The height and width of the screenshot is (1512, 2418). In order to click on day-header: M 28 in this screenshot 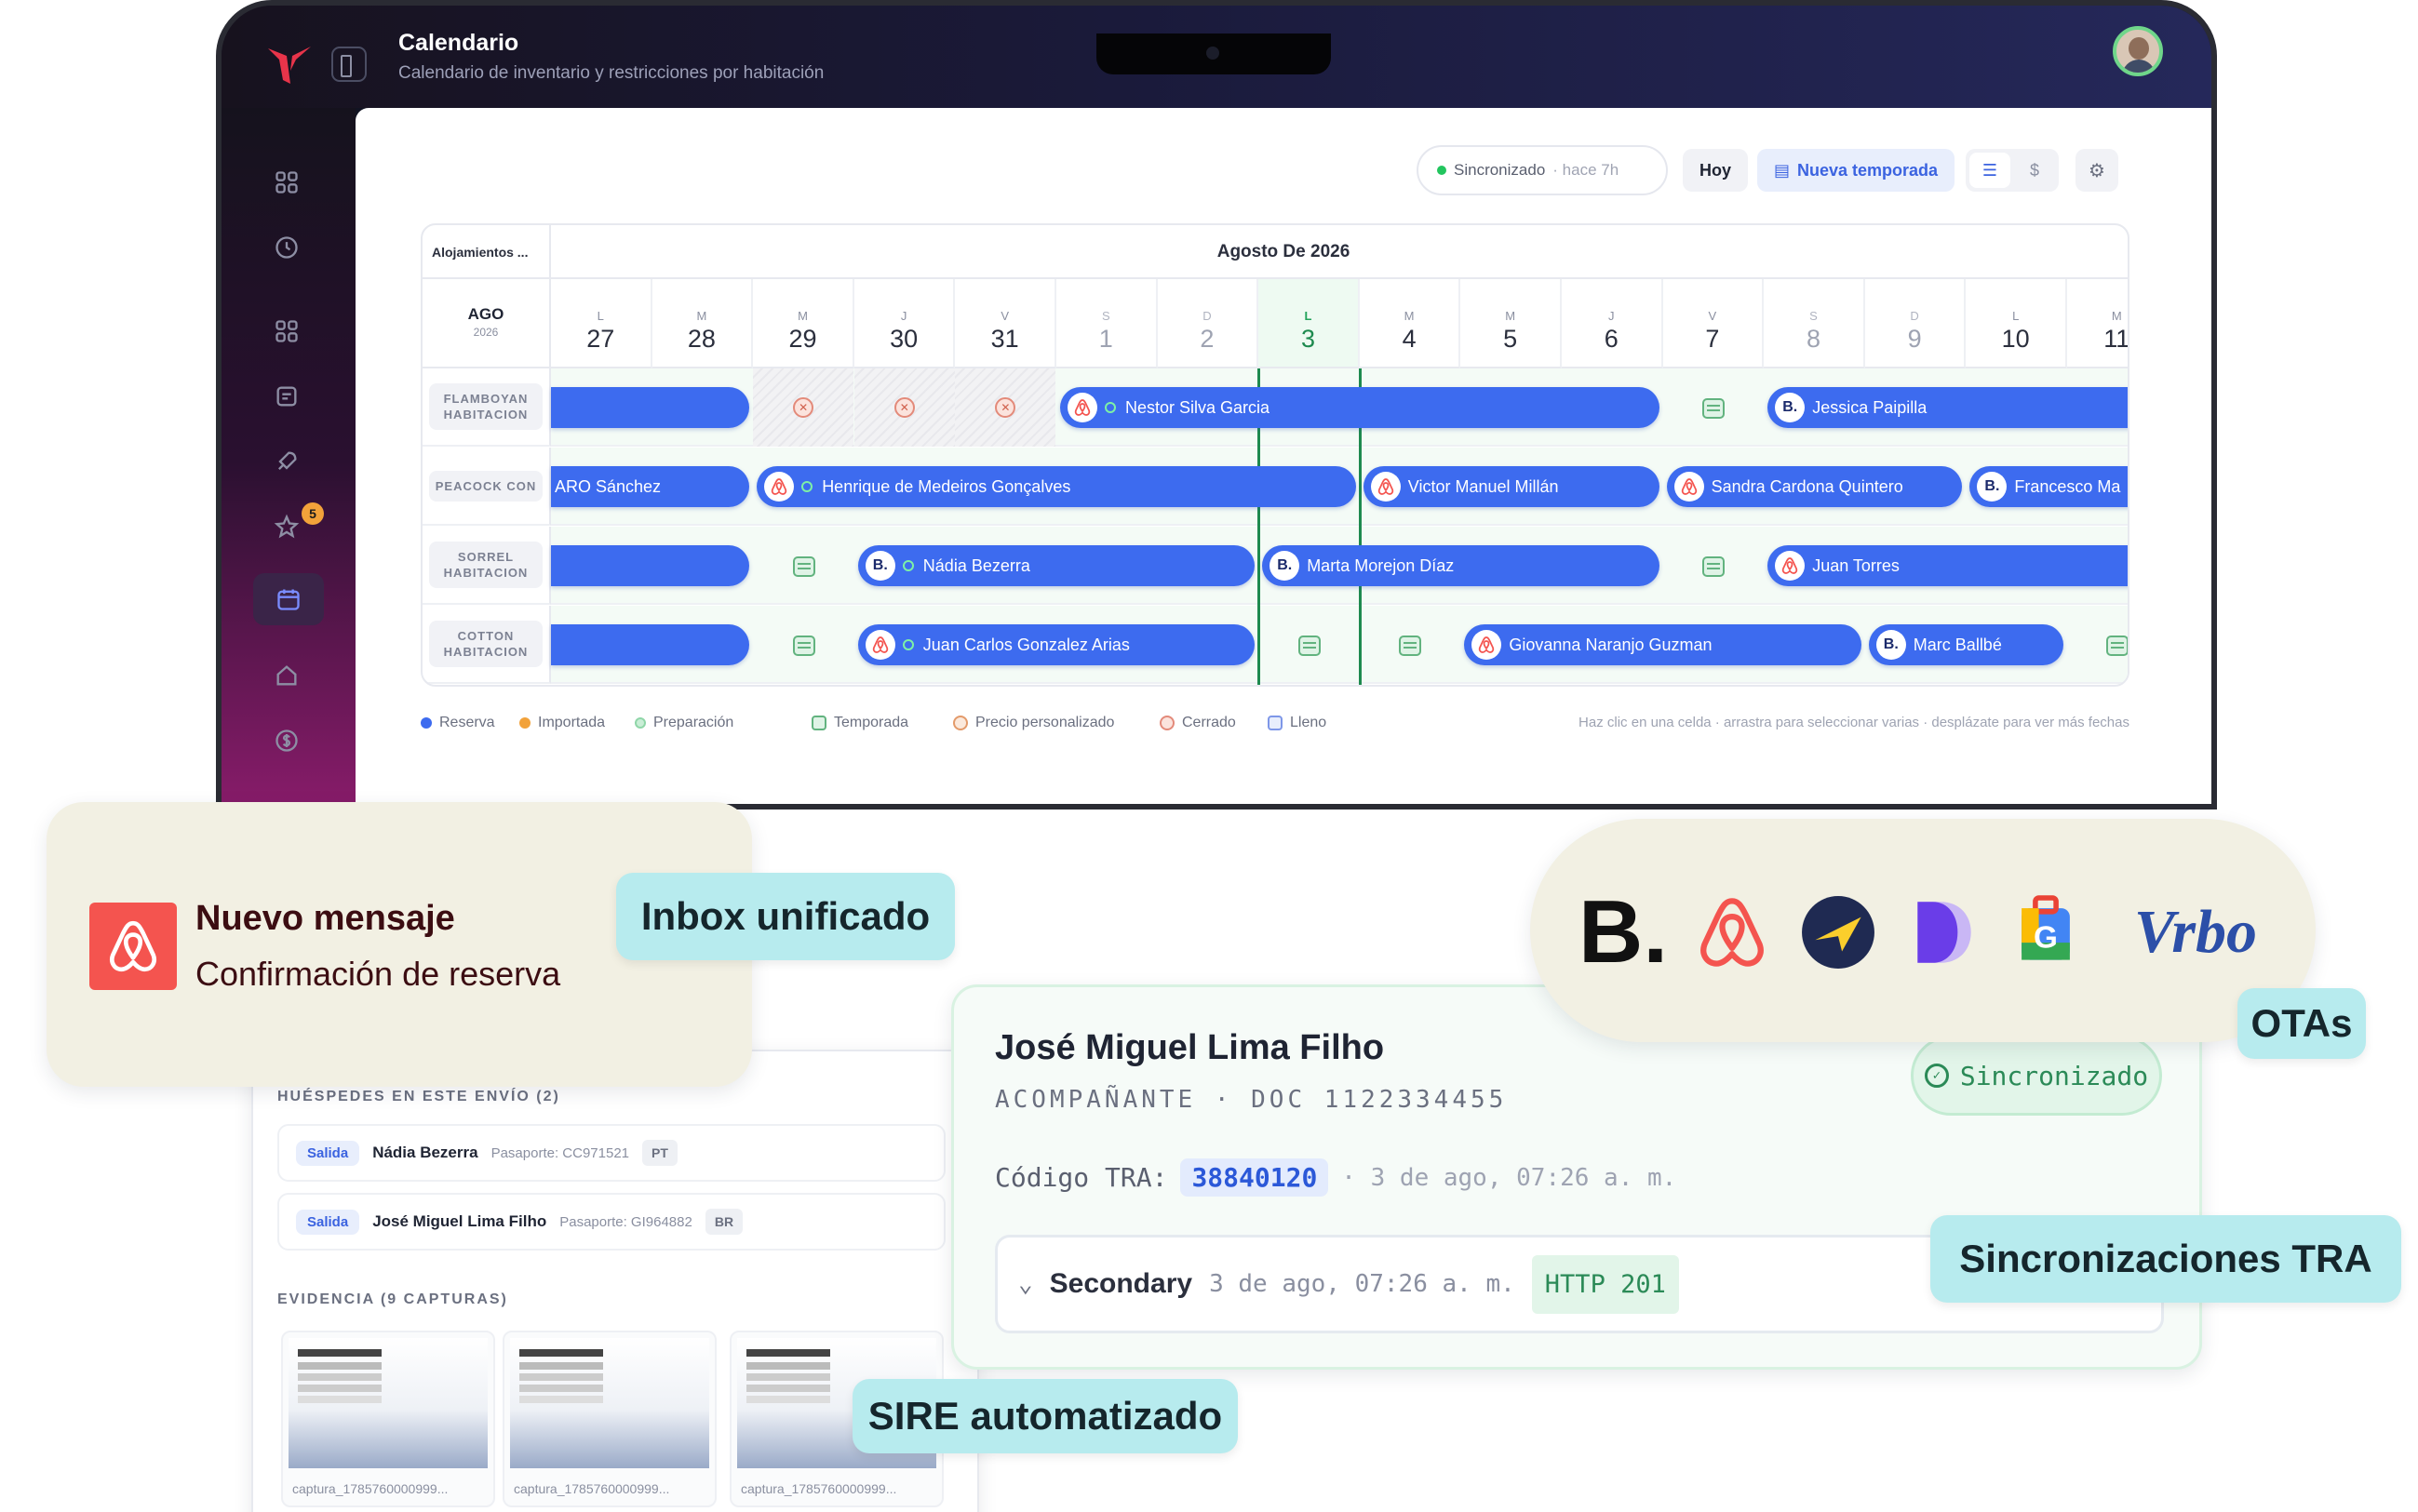, I will do `click(703, 323)`.